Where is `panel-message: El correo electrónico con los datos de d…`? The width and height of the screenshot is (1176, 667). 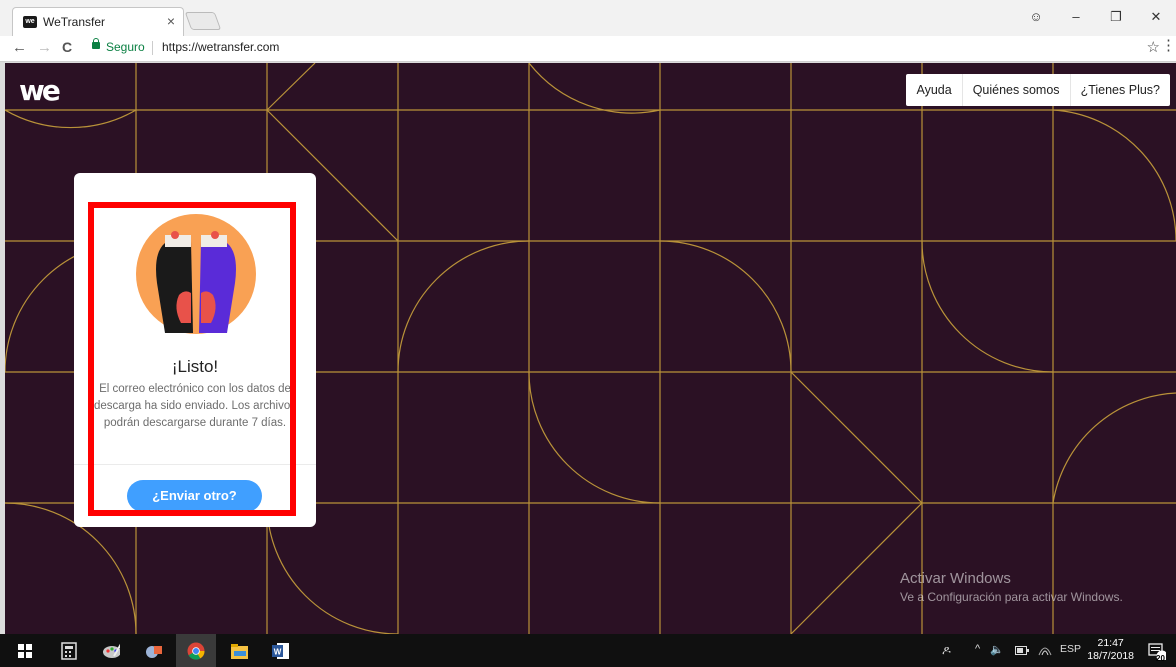
panel-message: El correo electrónico con los datos de d… is located at coordinates (194, 406).